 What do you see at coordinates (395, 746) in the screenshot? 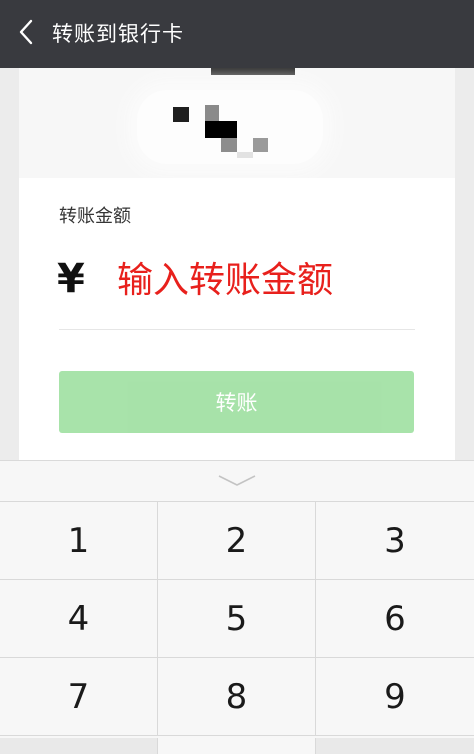
I see `key-delete` at bounding box center [395, 746].